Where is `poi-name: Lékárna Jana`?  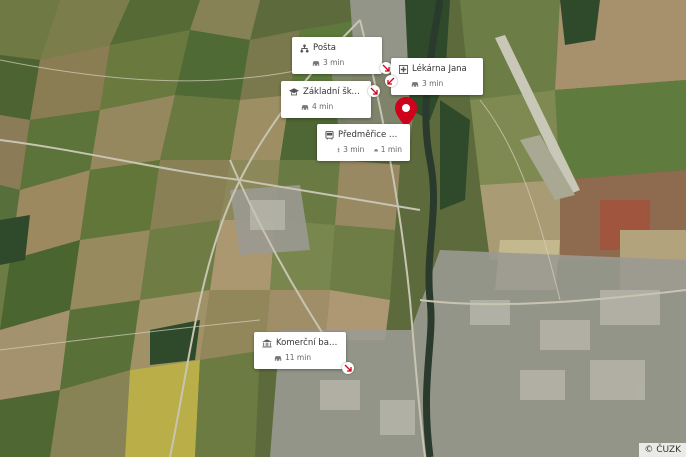
poi-name: Lékárna Jana is located at coordinates (439, 69).